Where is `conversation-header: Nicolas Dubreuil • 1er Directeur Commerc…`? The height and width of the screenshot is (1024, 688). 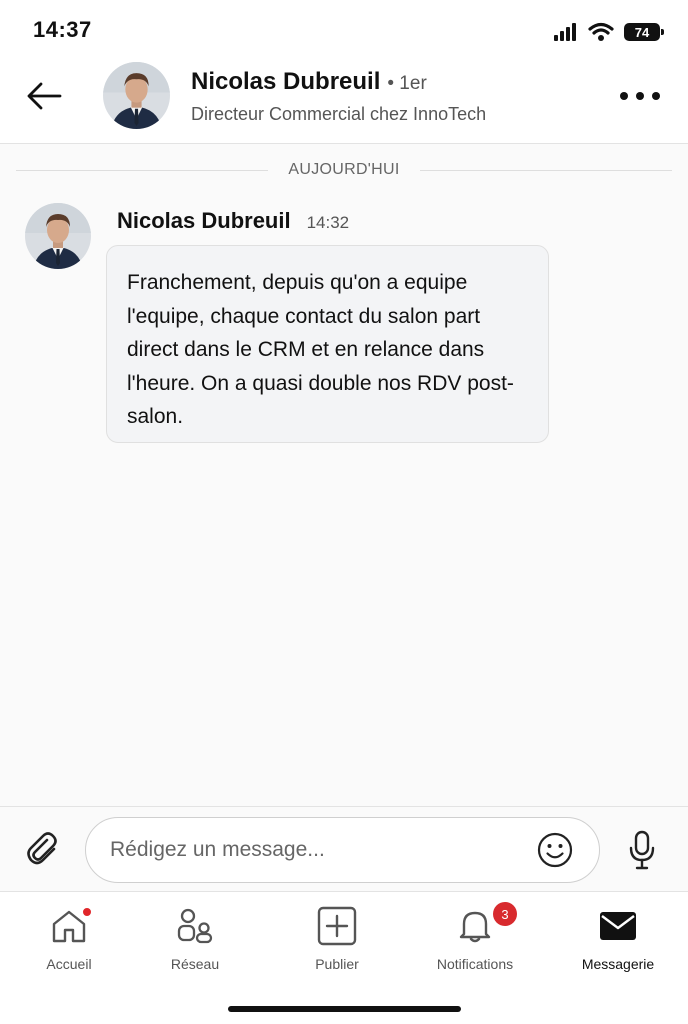 conversation-header: Nicolas Dubreuil • 1er Directeur Commerc… is located at coordinates (344, 102).